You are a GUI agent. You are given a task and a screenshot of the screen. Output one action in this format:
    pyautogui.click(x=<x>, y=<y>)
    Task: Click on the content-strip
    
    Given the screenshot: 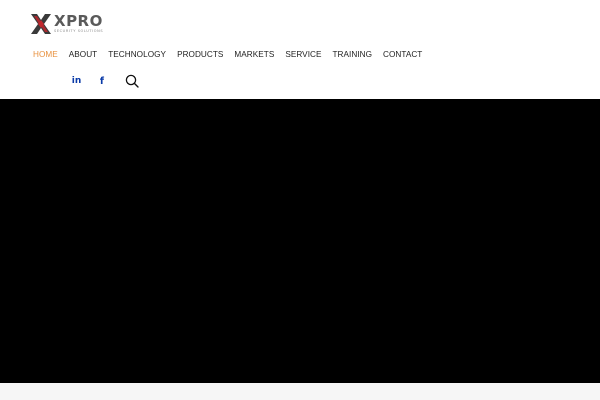 What is the action you would take?
    pyautogui.click(x=300, y=391)
    